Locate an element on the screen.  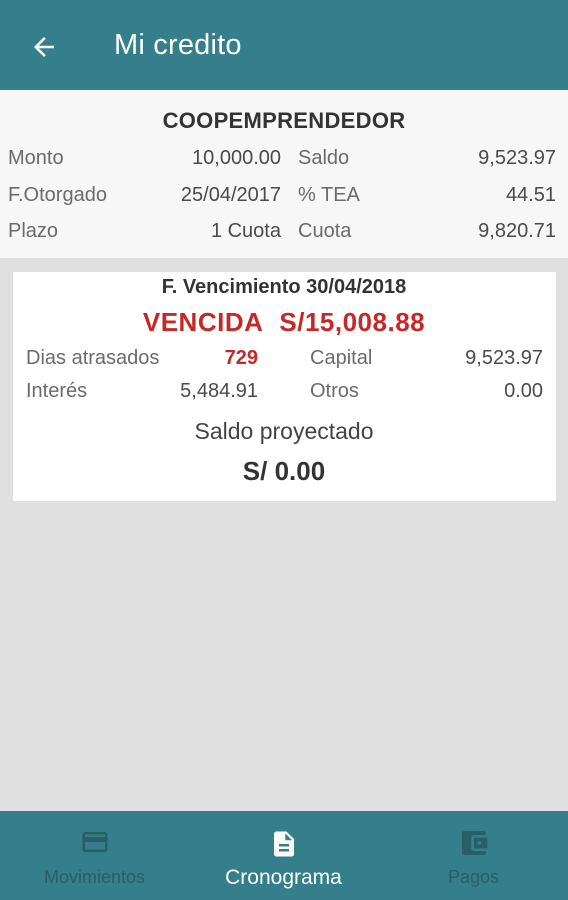
back-button is located at coordinates (44, 47).